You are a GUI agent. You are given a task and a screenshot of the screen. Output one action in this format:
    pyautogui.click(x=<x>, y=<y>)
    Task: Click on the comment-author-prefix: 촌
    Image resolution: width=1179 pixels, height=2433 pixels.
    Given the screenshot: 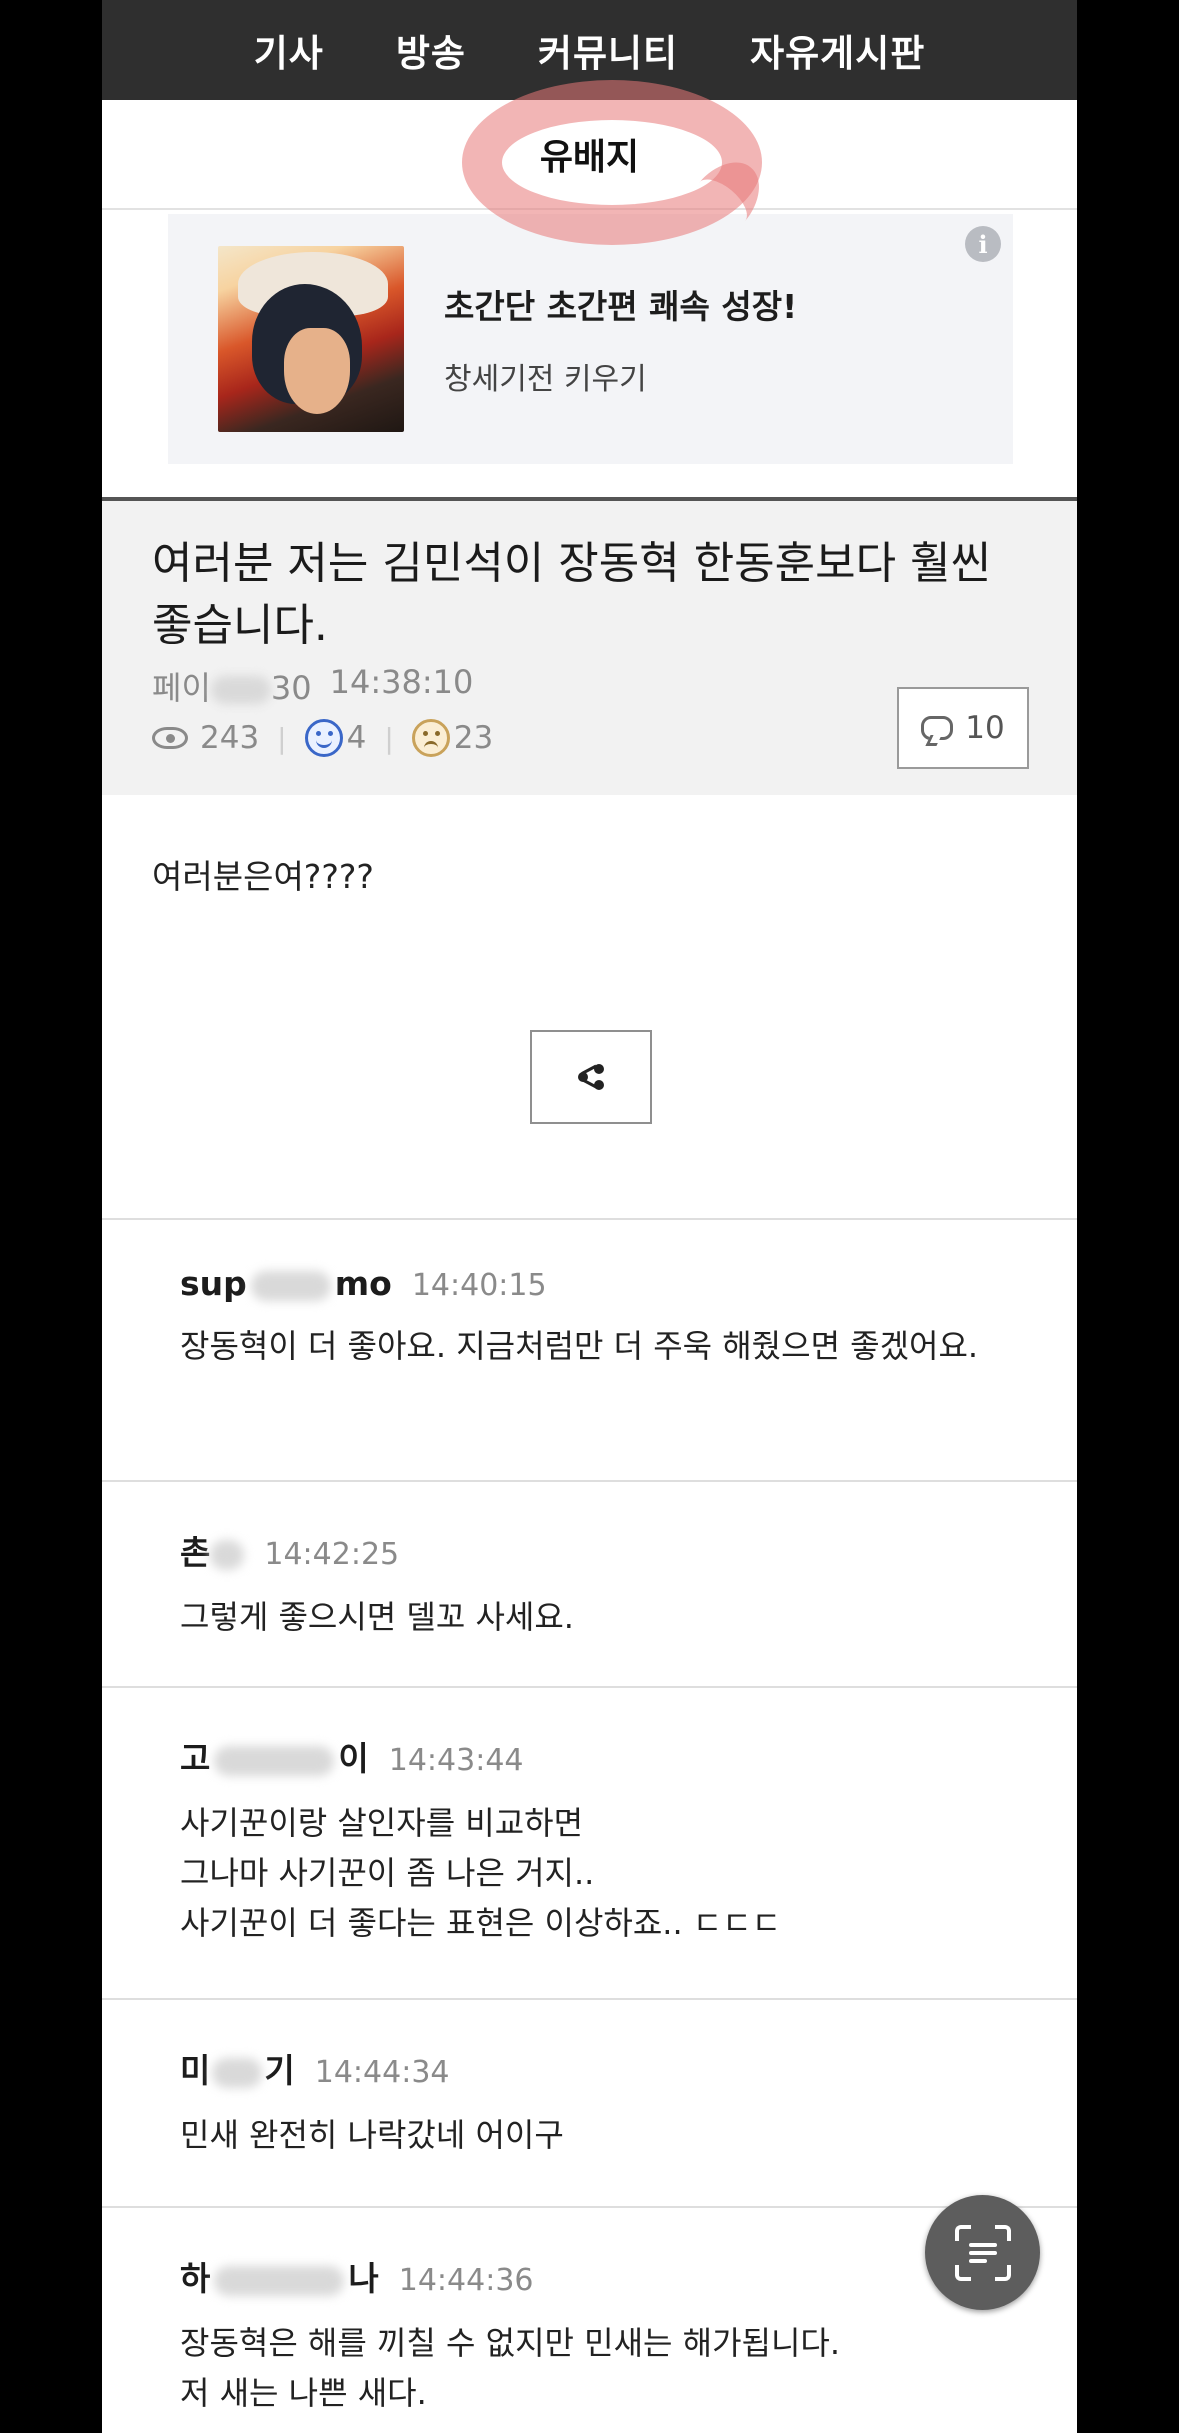 What is the action you would take?
    pyautogui.click(x=195, y=1552)
    